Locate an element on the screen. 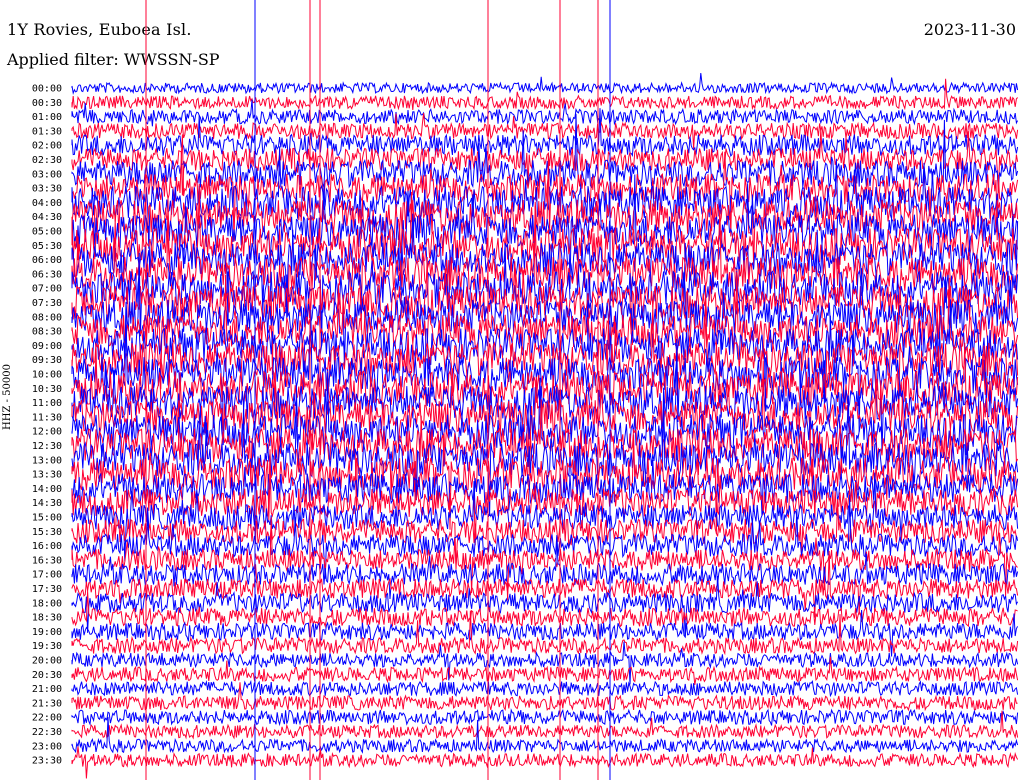  time-tick-label: 20:30 is located at coordinates (47, 675).